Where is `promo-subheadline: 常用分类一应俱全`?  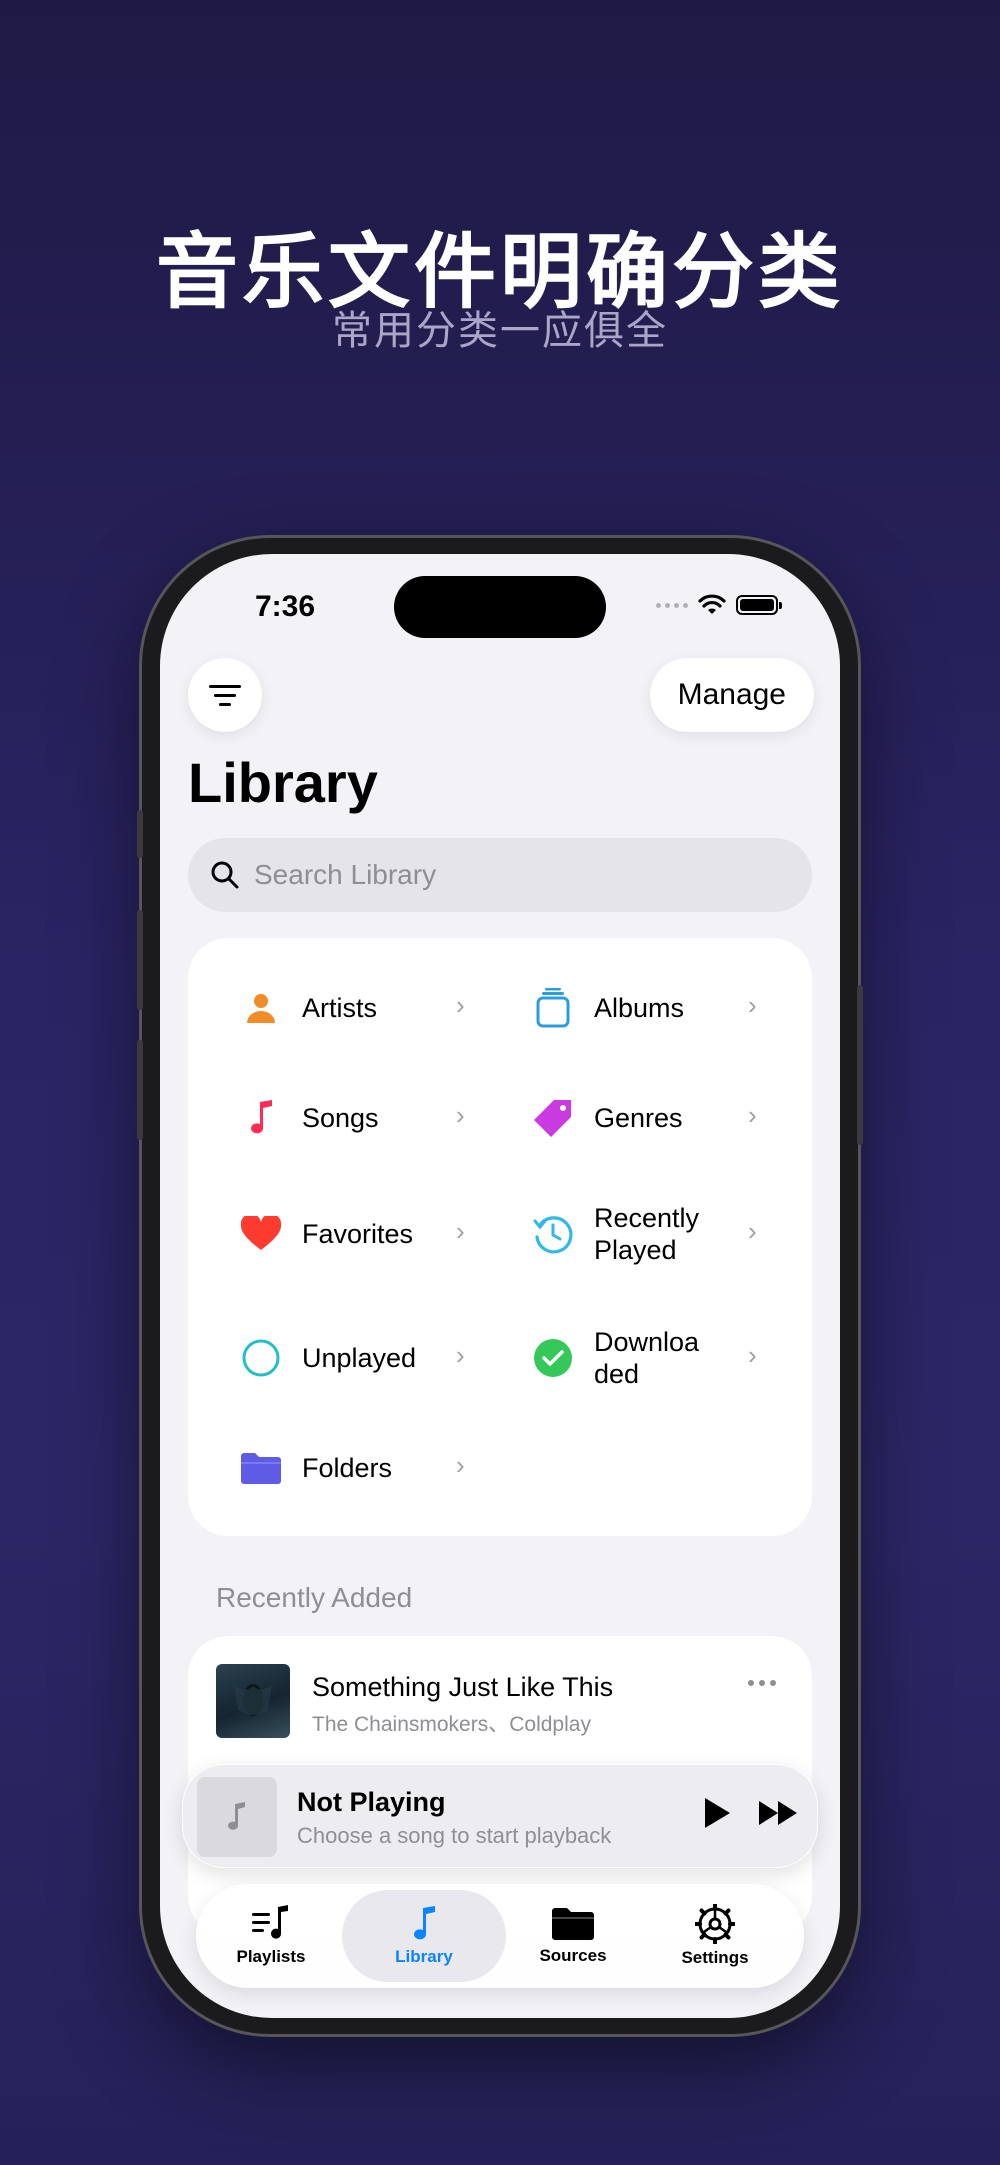 promo-subheadline: 常用分类一应俱全 is located at coordinates (500, 331).